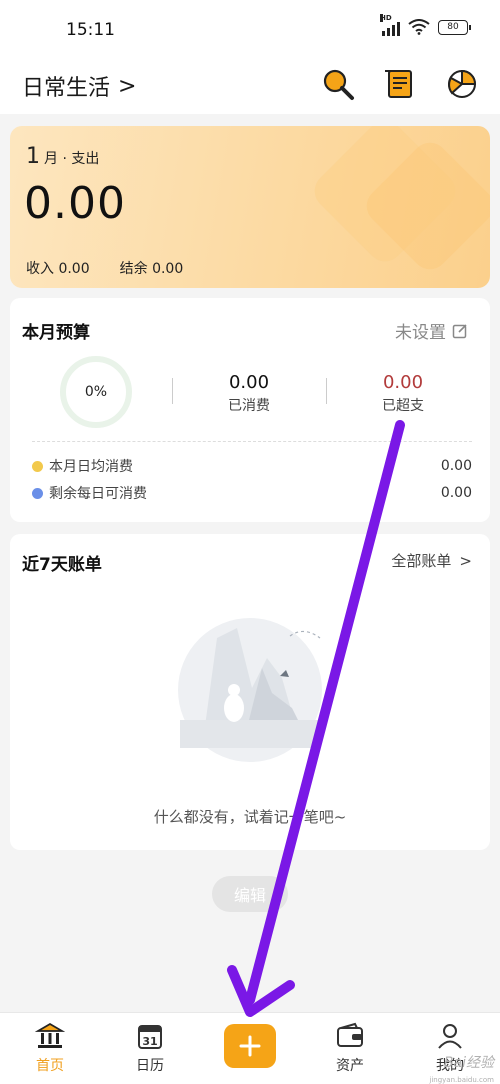  Describe the element at coordinates (249, 406) in the screenshot. I see `spent-label: 已消费` at that location.